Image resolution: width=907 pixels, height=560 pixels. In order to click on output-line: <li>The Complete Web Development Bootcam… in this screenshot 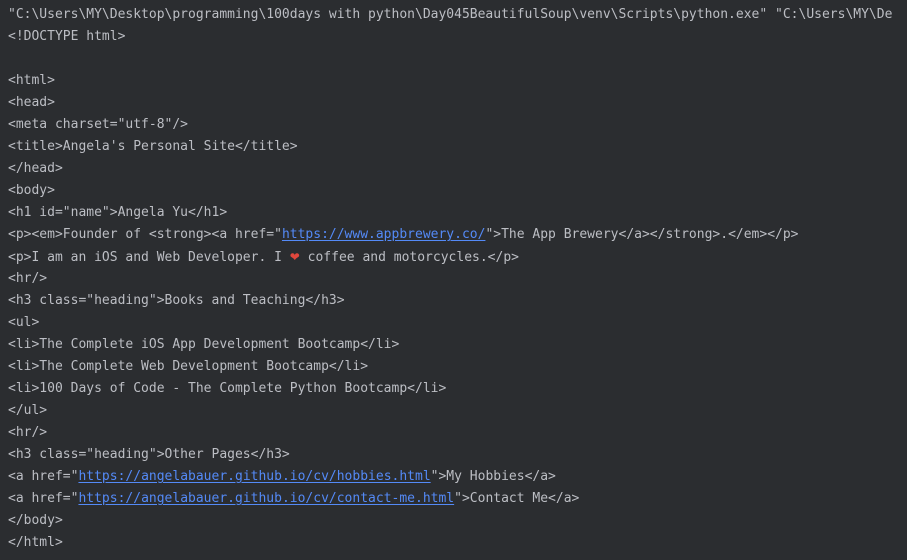, I will do `click(188, 367)`.